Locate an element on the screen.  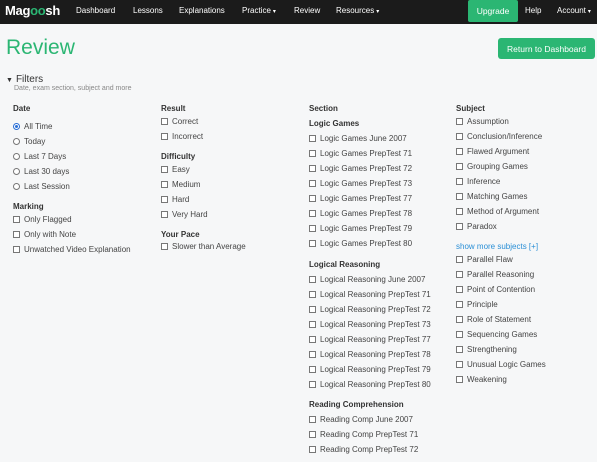
subject-option: Unusual Logic Games is located at coordinates (501, 364).